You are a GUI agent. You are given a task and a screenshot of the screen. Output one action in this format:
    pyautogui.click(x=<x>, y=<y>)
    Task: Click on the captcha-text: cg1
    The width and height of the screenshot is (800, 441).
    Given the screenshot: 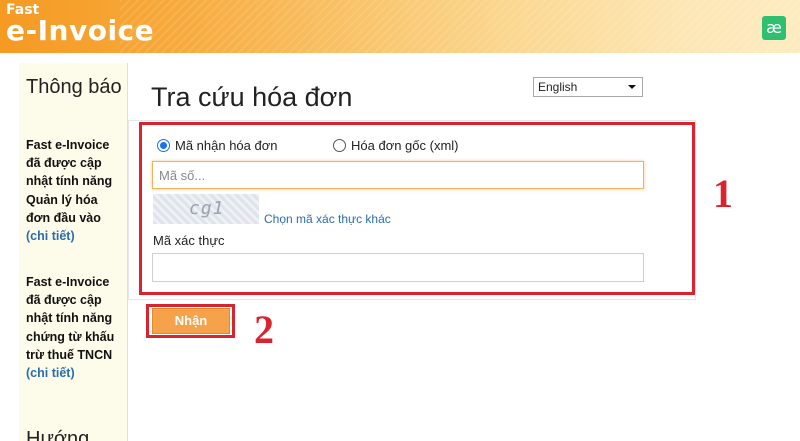 What is the action you would take?
    pyautogui.click(x=207, y=208)
    